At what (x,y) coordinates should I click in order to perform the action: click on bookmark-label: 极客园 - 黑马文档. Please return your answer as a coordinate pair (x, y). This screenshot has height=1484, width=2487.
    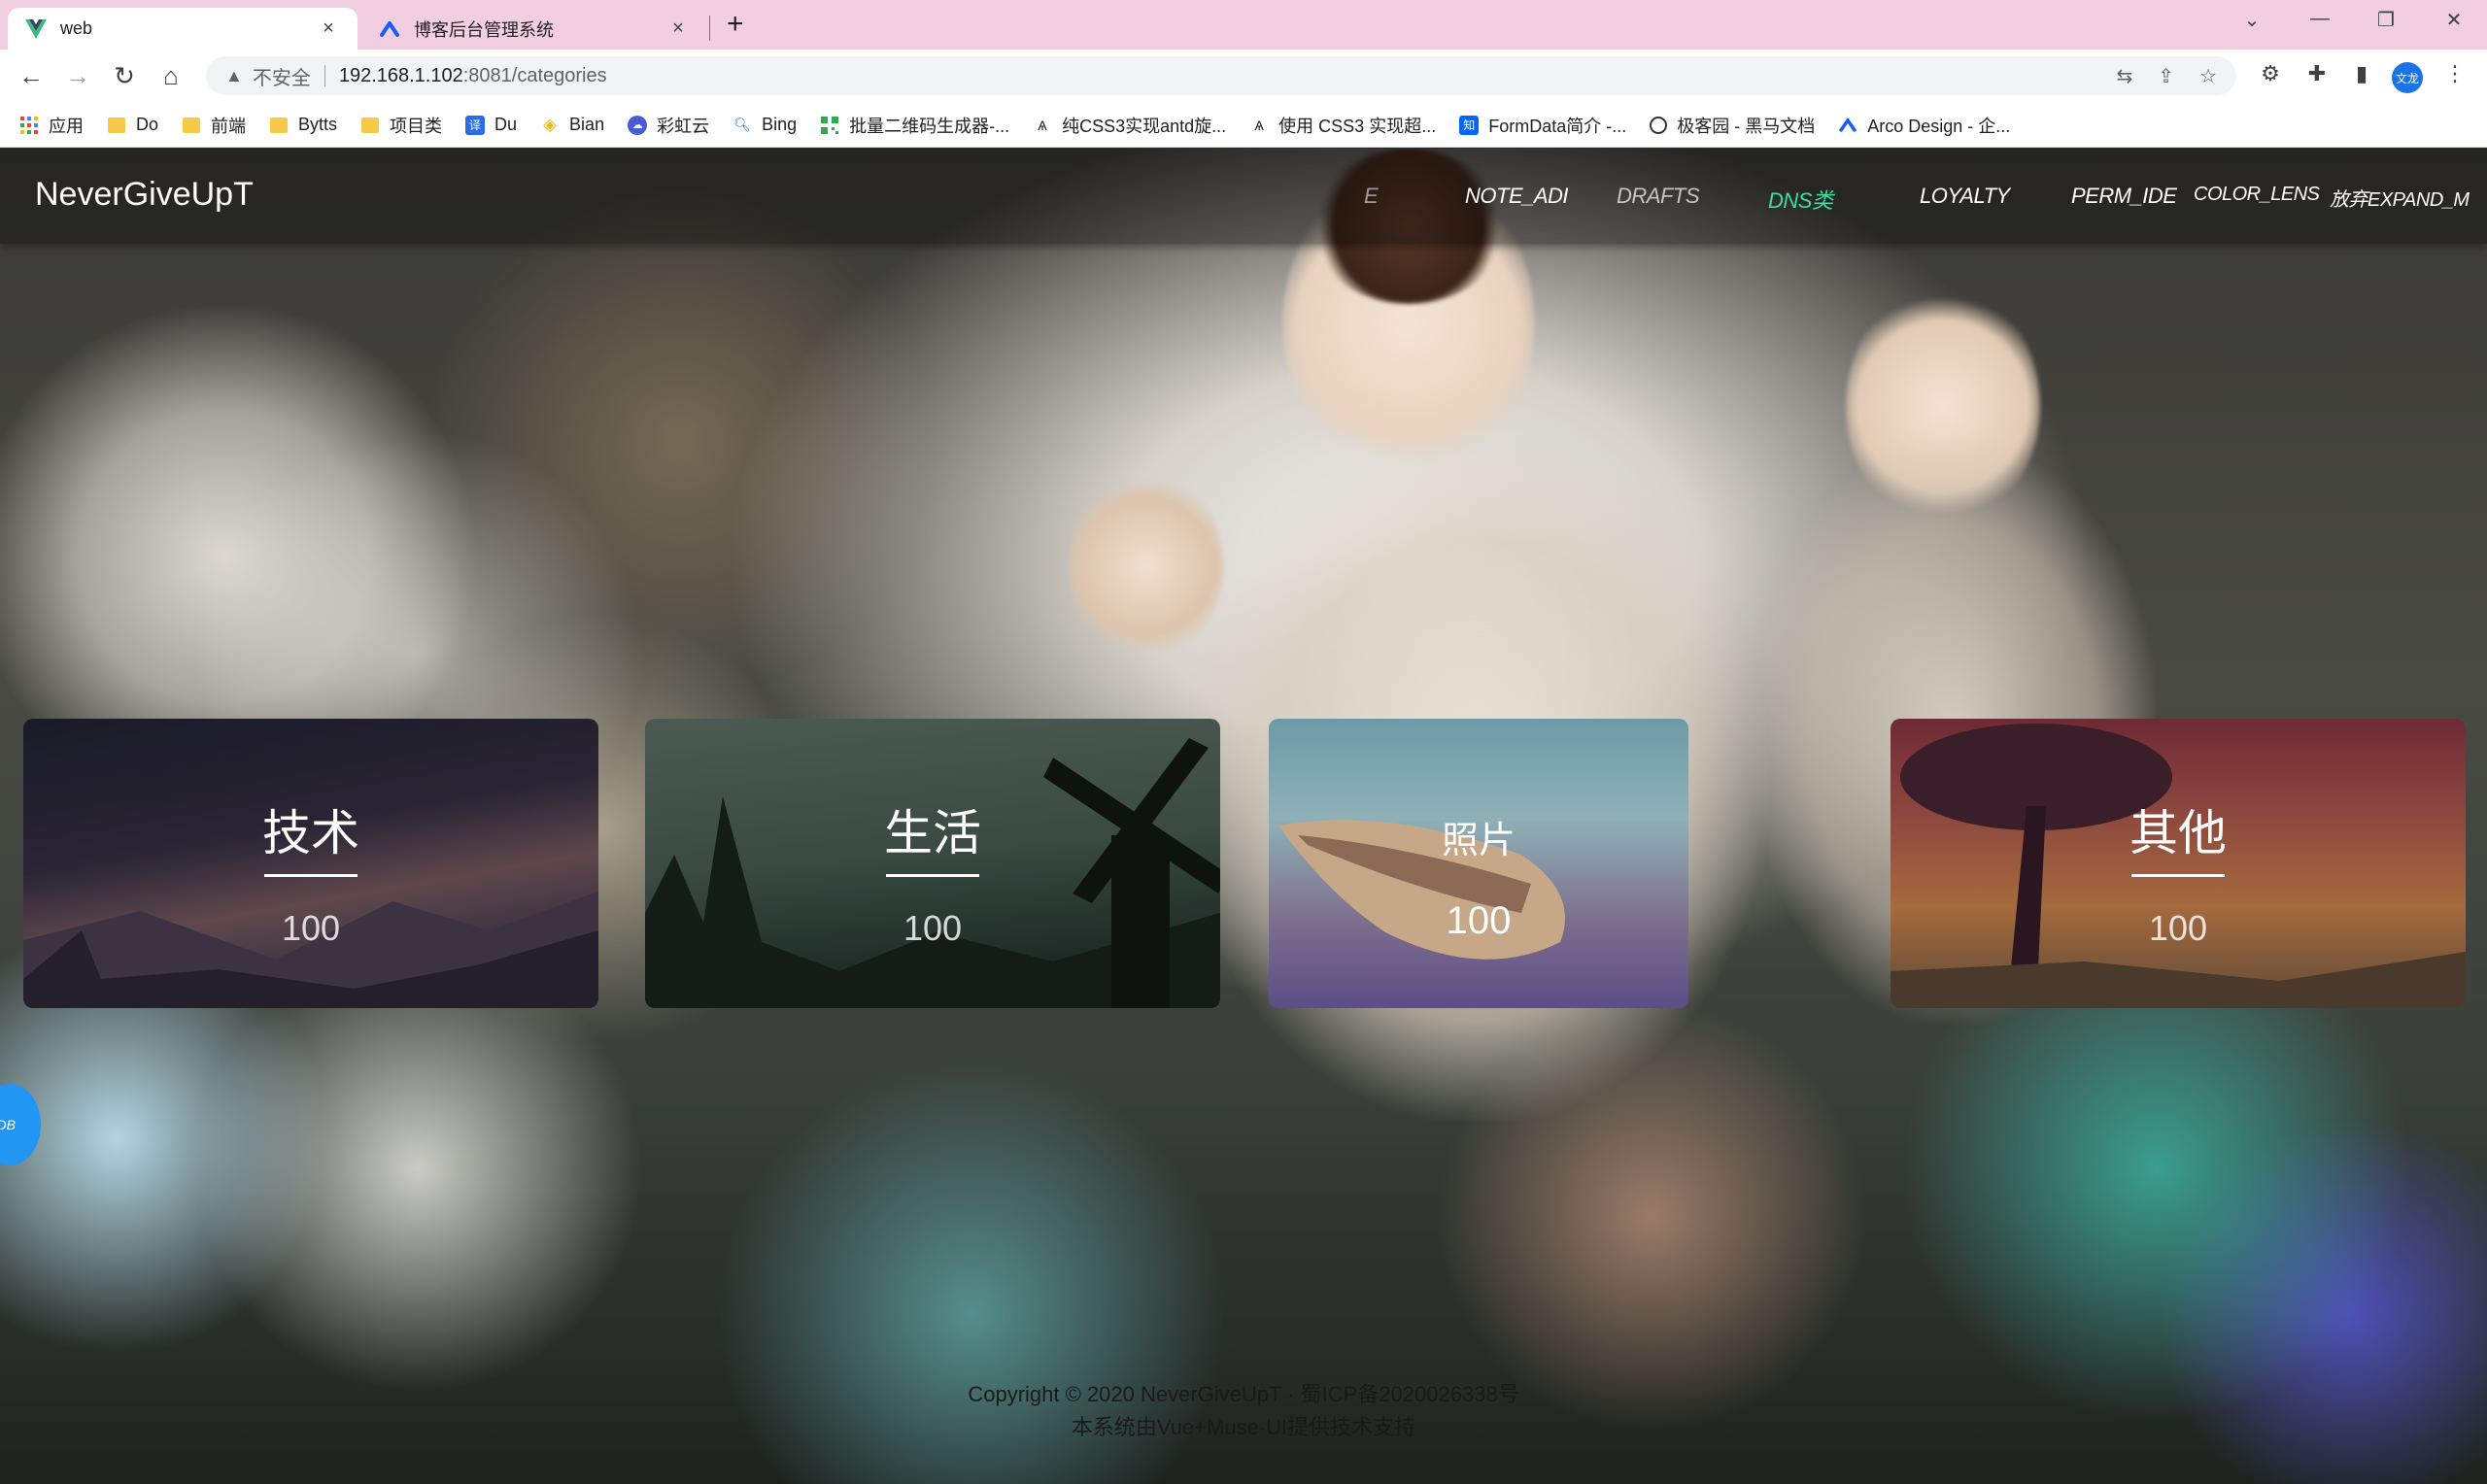
    Looking at the image, I should click on (1746, 126).